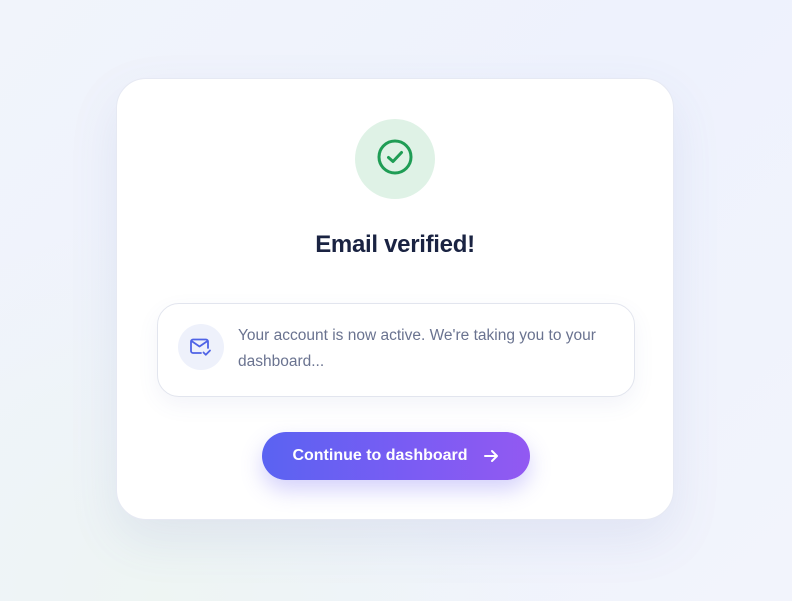 The width and height of the screenshot is (792, 601). I want to click on page-title: Email verified!, so click(395, 244).